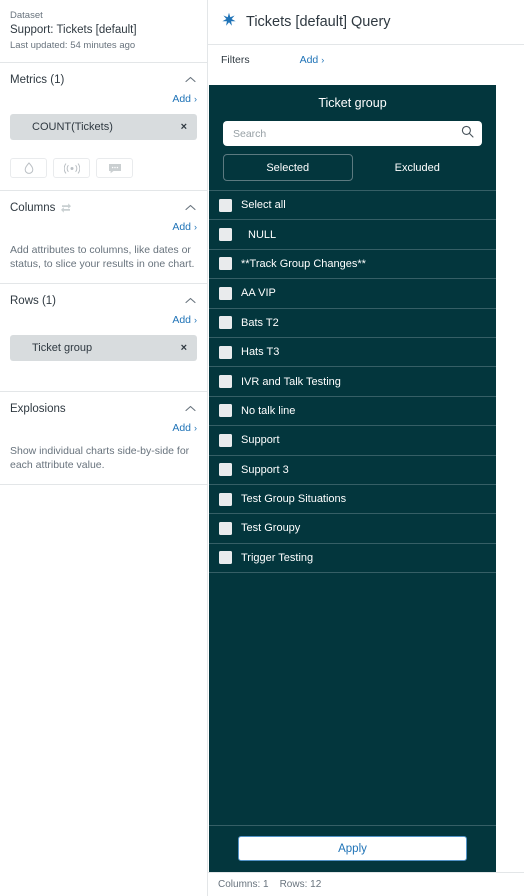 This screenshot has width=524, height=896. Describe the element at coordinates (352, 500) in the screenshot. I see `list-item: Test Group Situations` at that location.